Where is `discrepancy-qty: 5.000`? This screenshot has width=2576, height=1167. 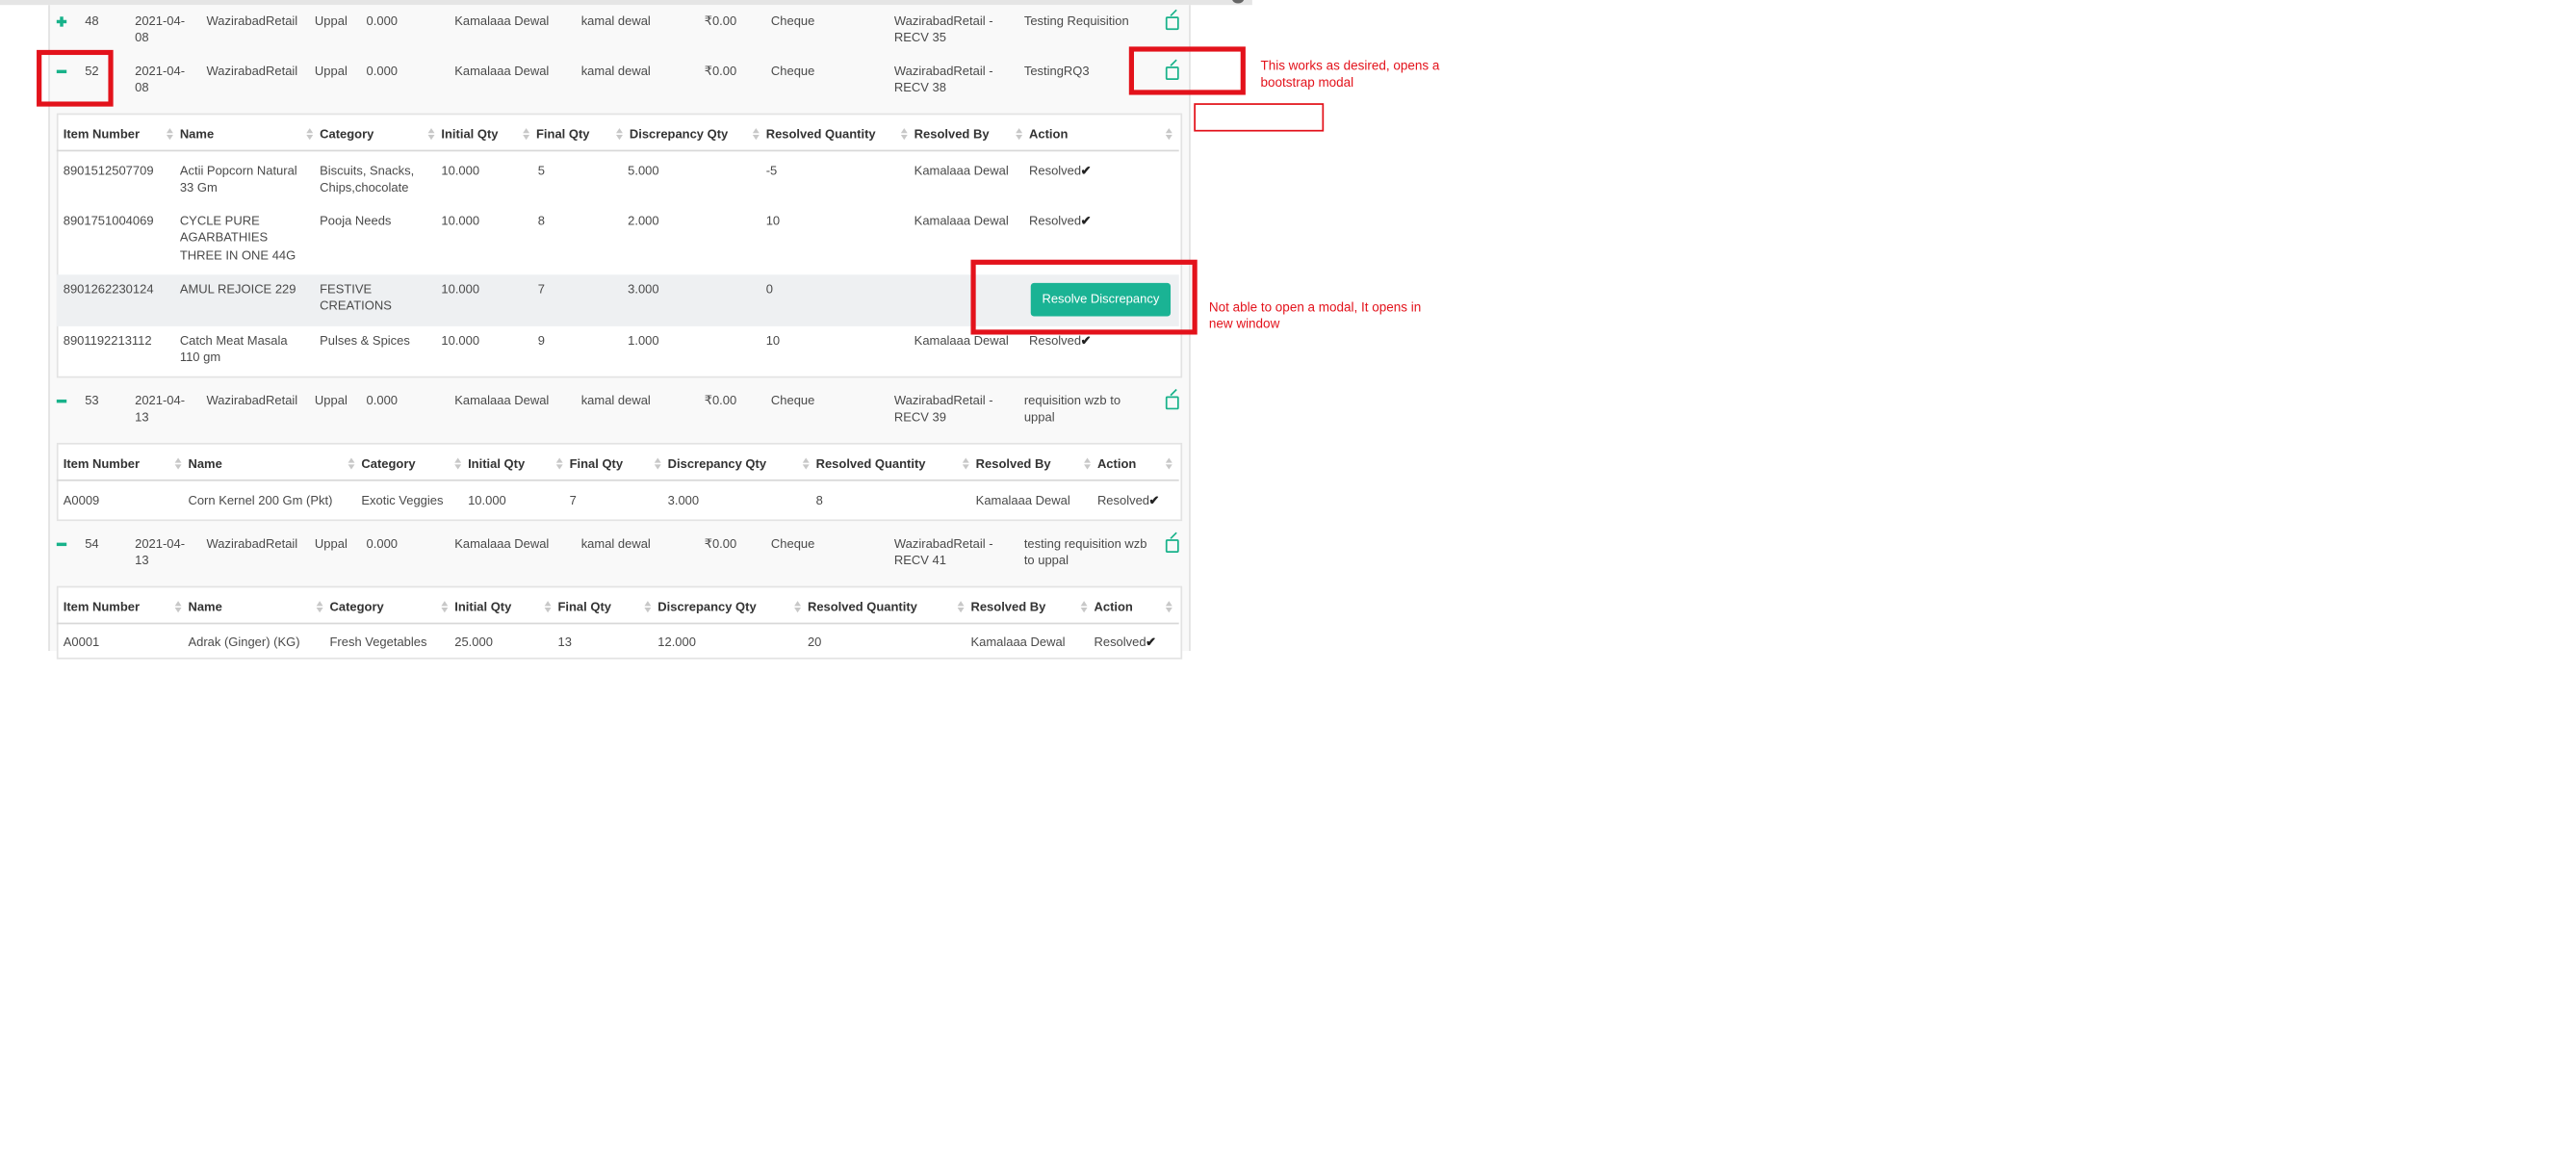 discrepancy-qty: 5.000 is located at coordinates (643, 170).